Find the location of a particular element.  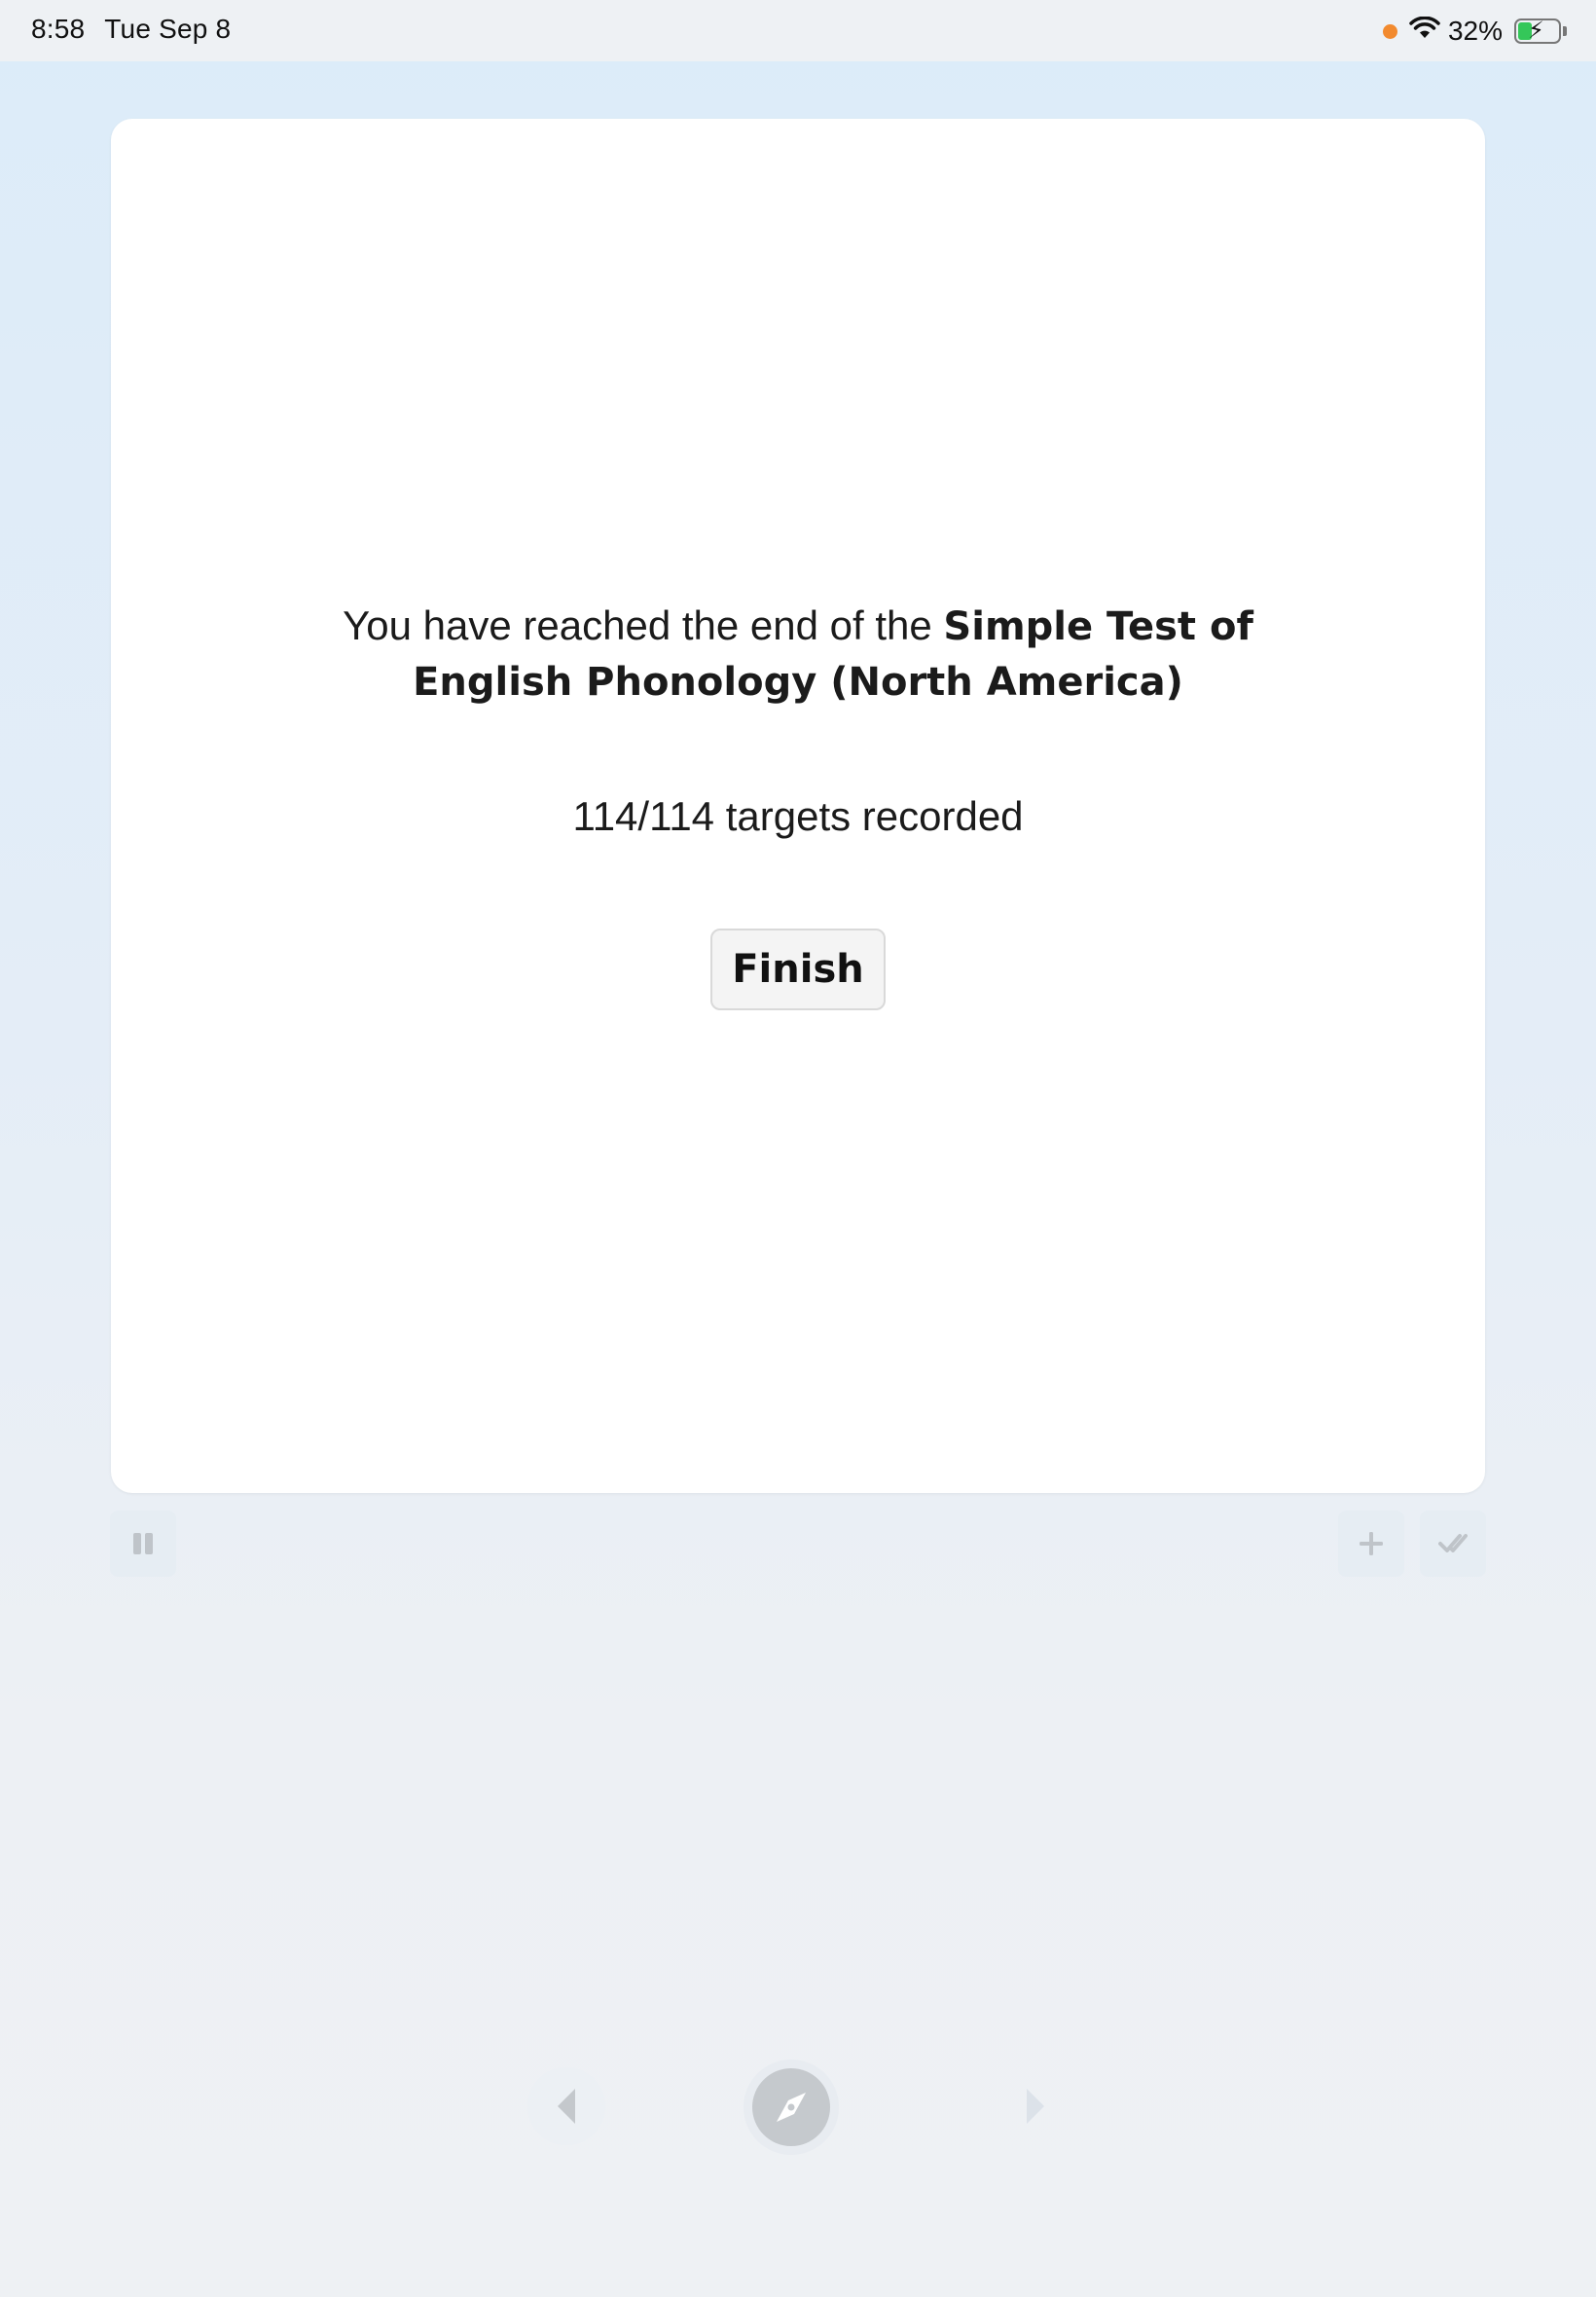

add-button is located at coordinates (1371, 1544).